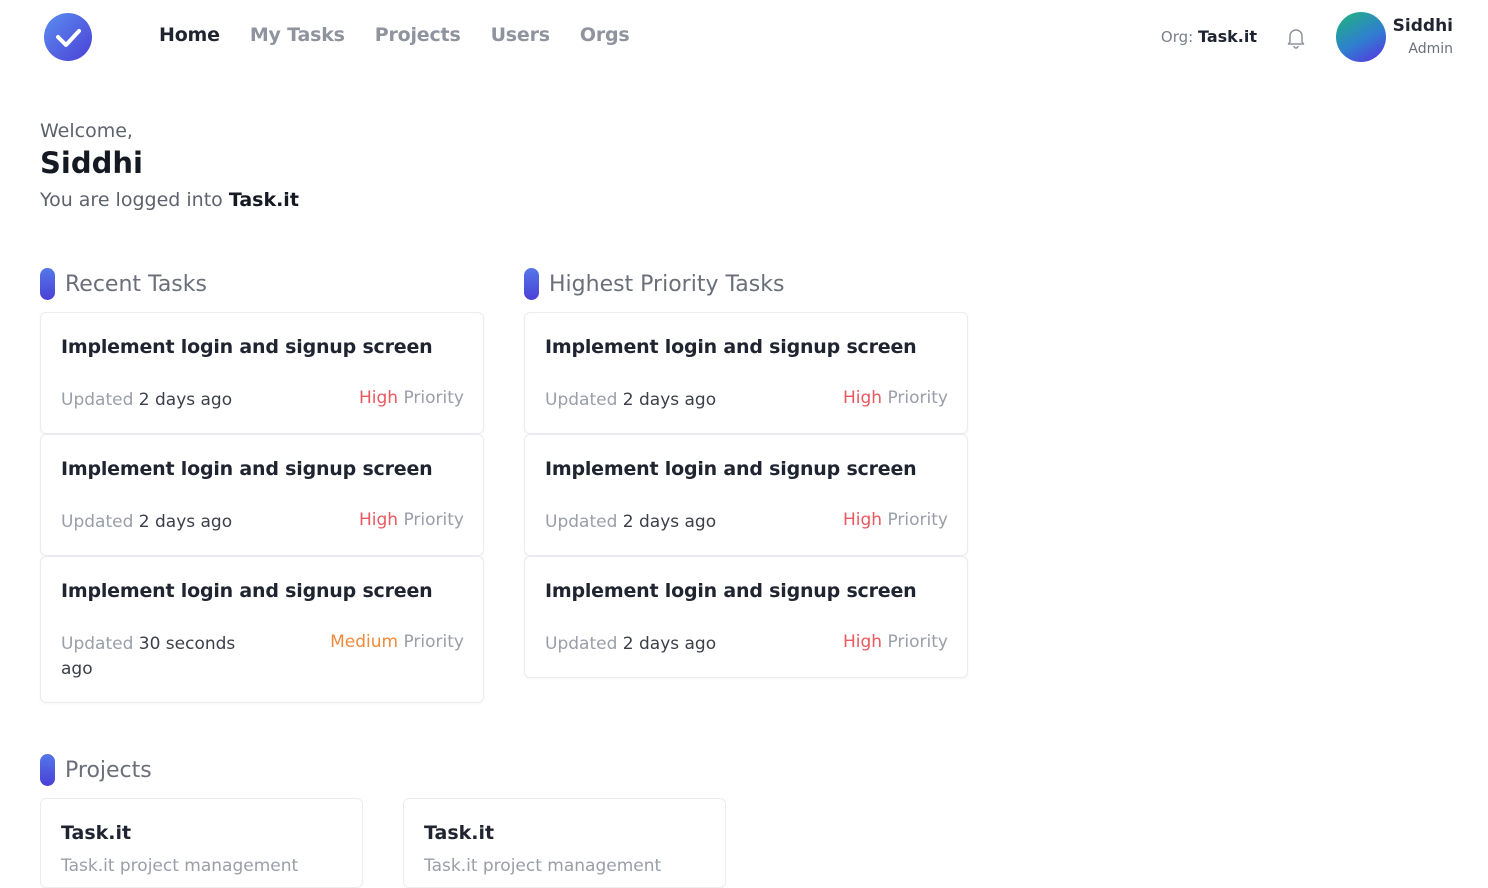 This screenshot has height=888, width=1488. Describe the element at coordinates (131, 200) in the screenshot. I see `logged-prefix: You are logged into` at that location.